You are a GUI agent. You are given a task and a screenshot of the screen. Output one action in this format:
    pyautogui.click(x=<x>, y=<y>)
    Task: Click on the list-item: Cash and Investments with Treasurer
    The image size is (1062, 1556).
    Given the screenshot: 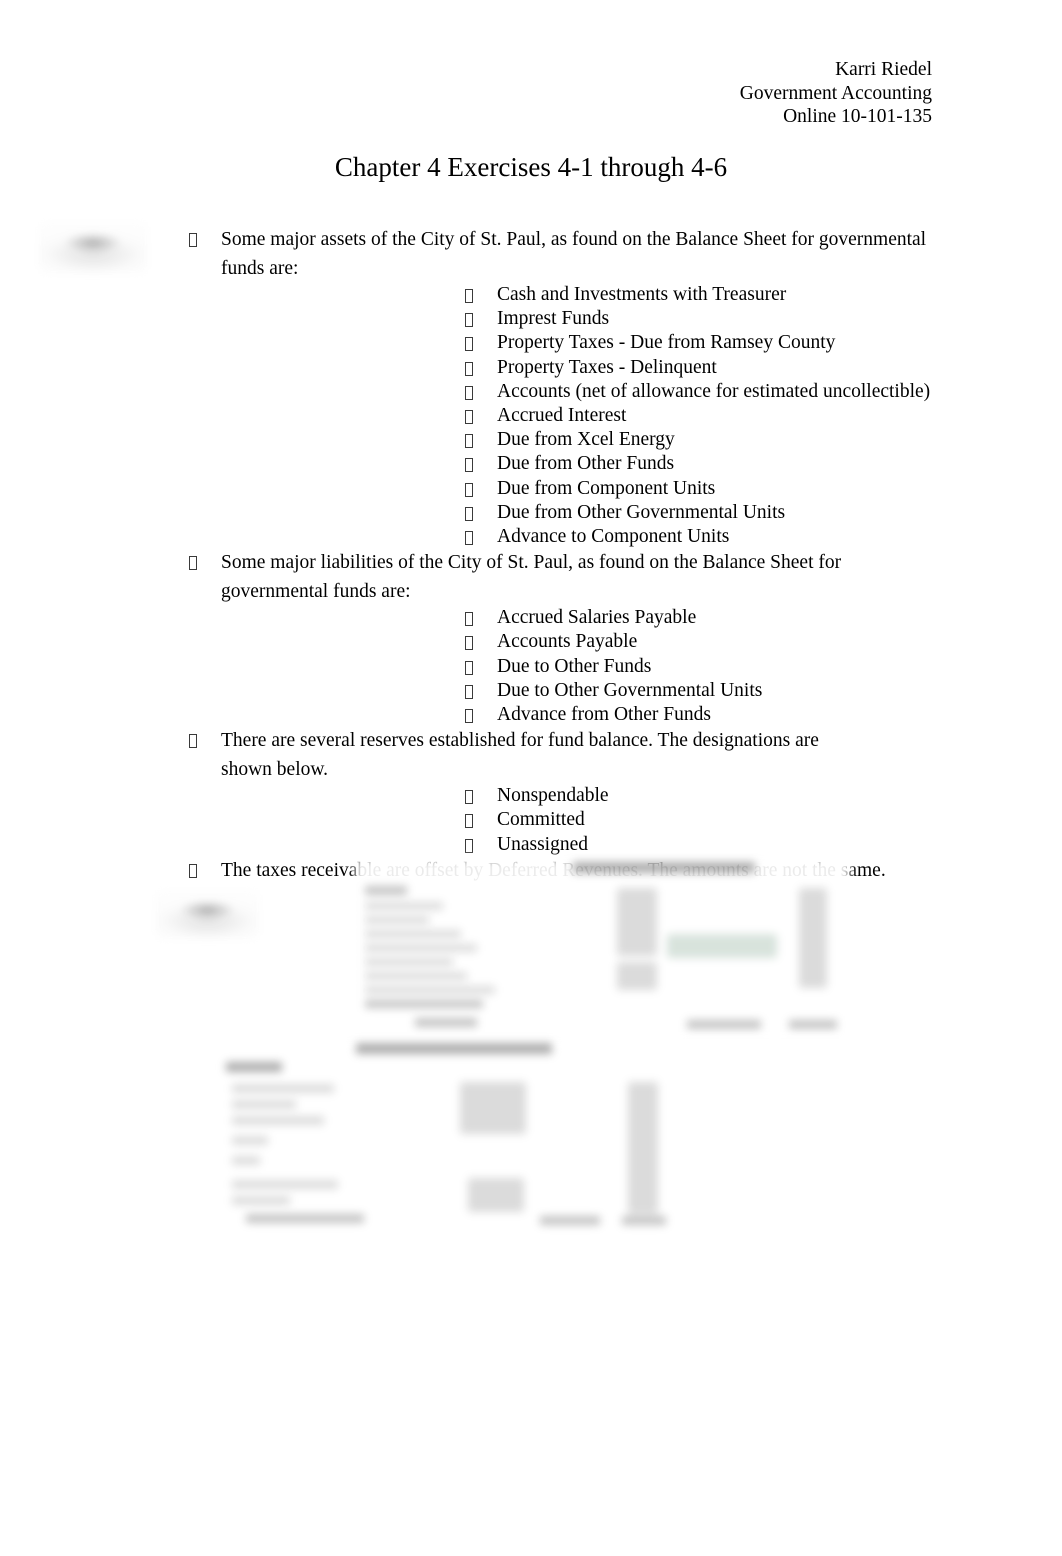 What is the action you would take?
    pyautogui.click(x=641, y=295)
    